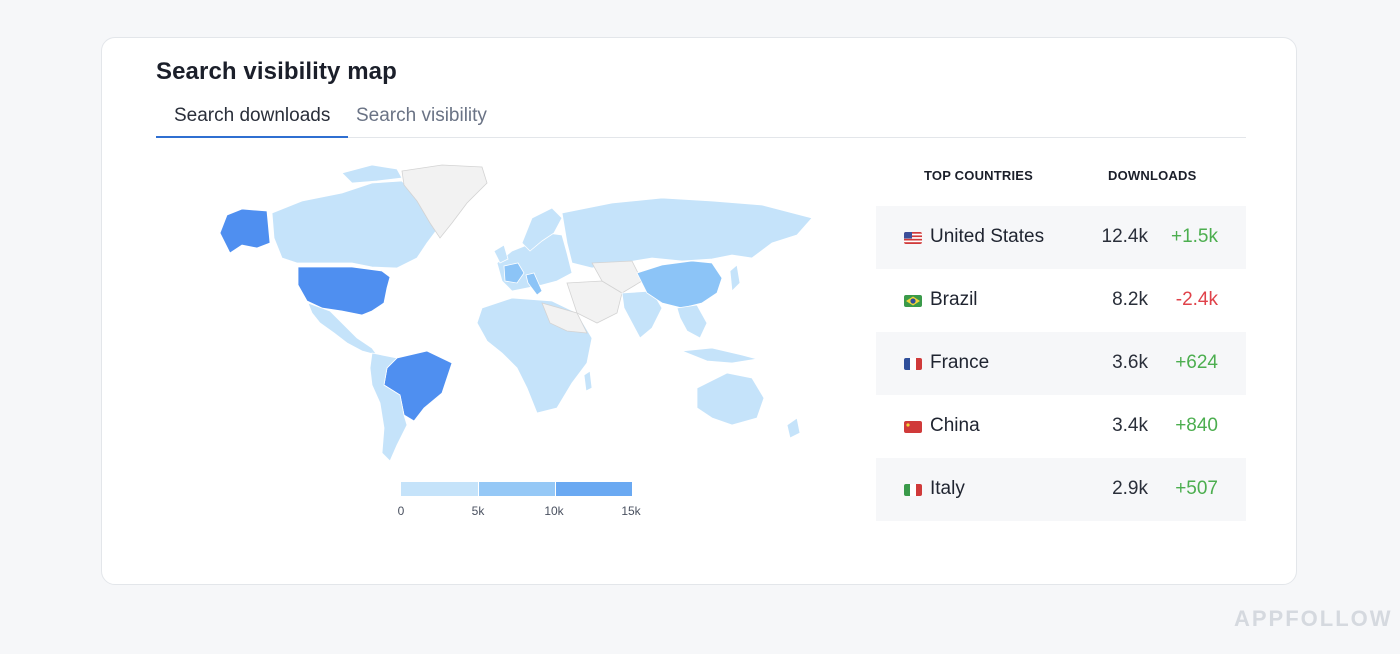 The image size is (1400, 654). I want to click on downloads-delta: +624, so click(1196, 362).